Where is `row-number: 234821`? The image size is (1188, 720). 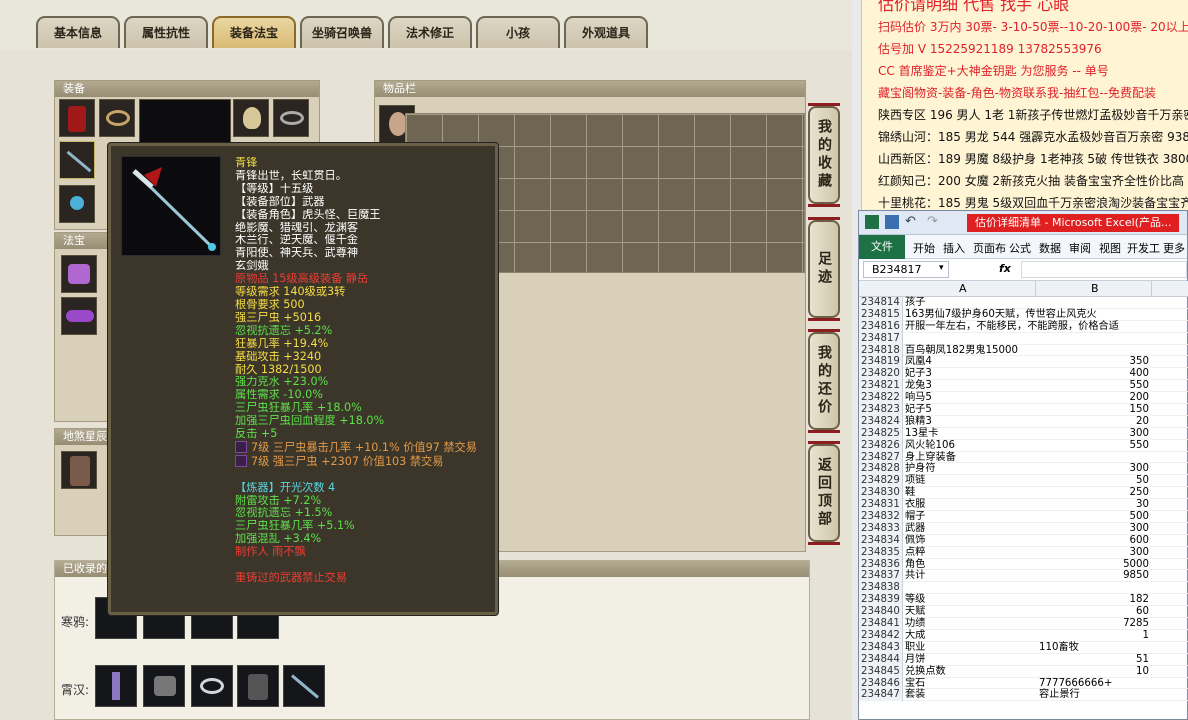
row-number: 234821 is located at coordinates (881, 386).